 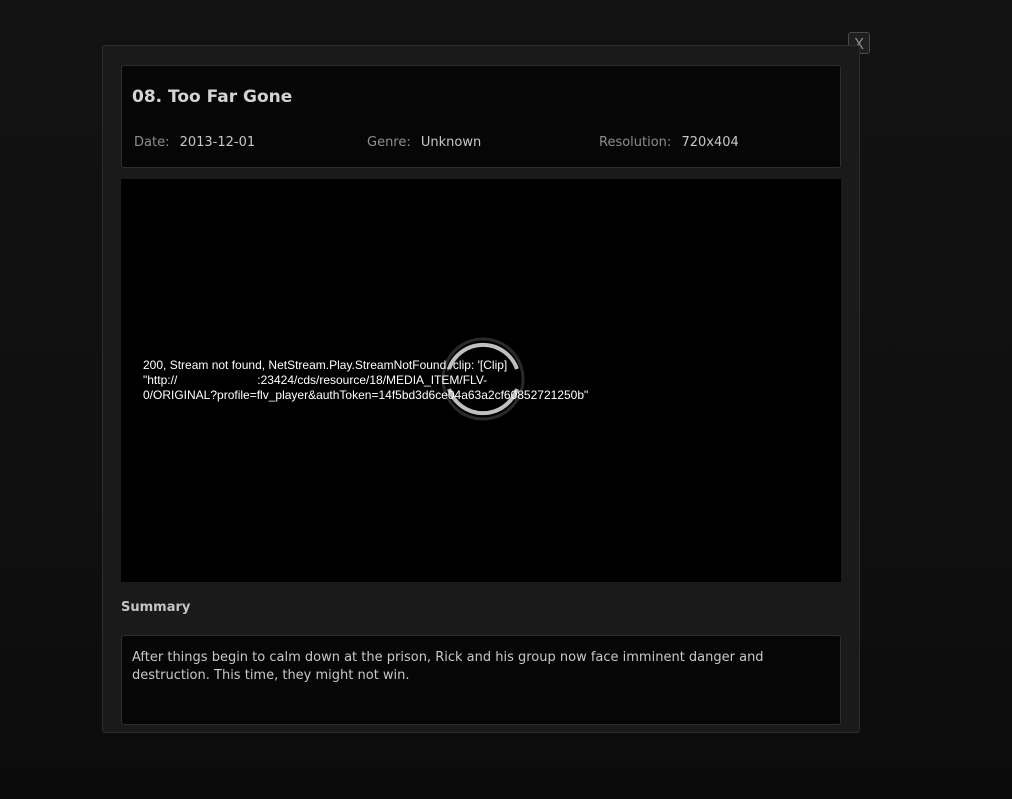 I want to click on meta-date-value: 2013-12-01, so click(x=217, y=142).